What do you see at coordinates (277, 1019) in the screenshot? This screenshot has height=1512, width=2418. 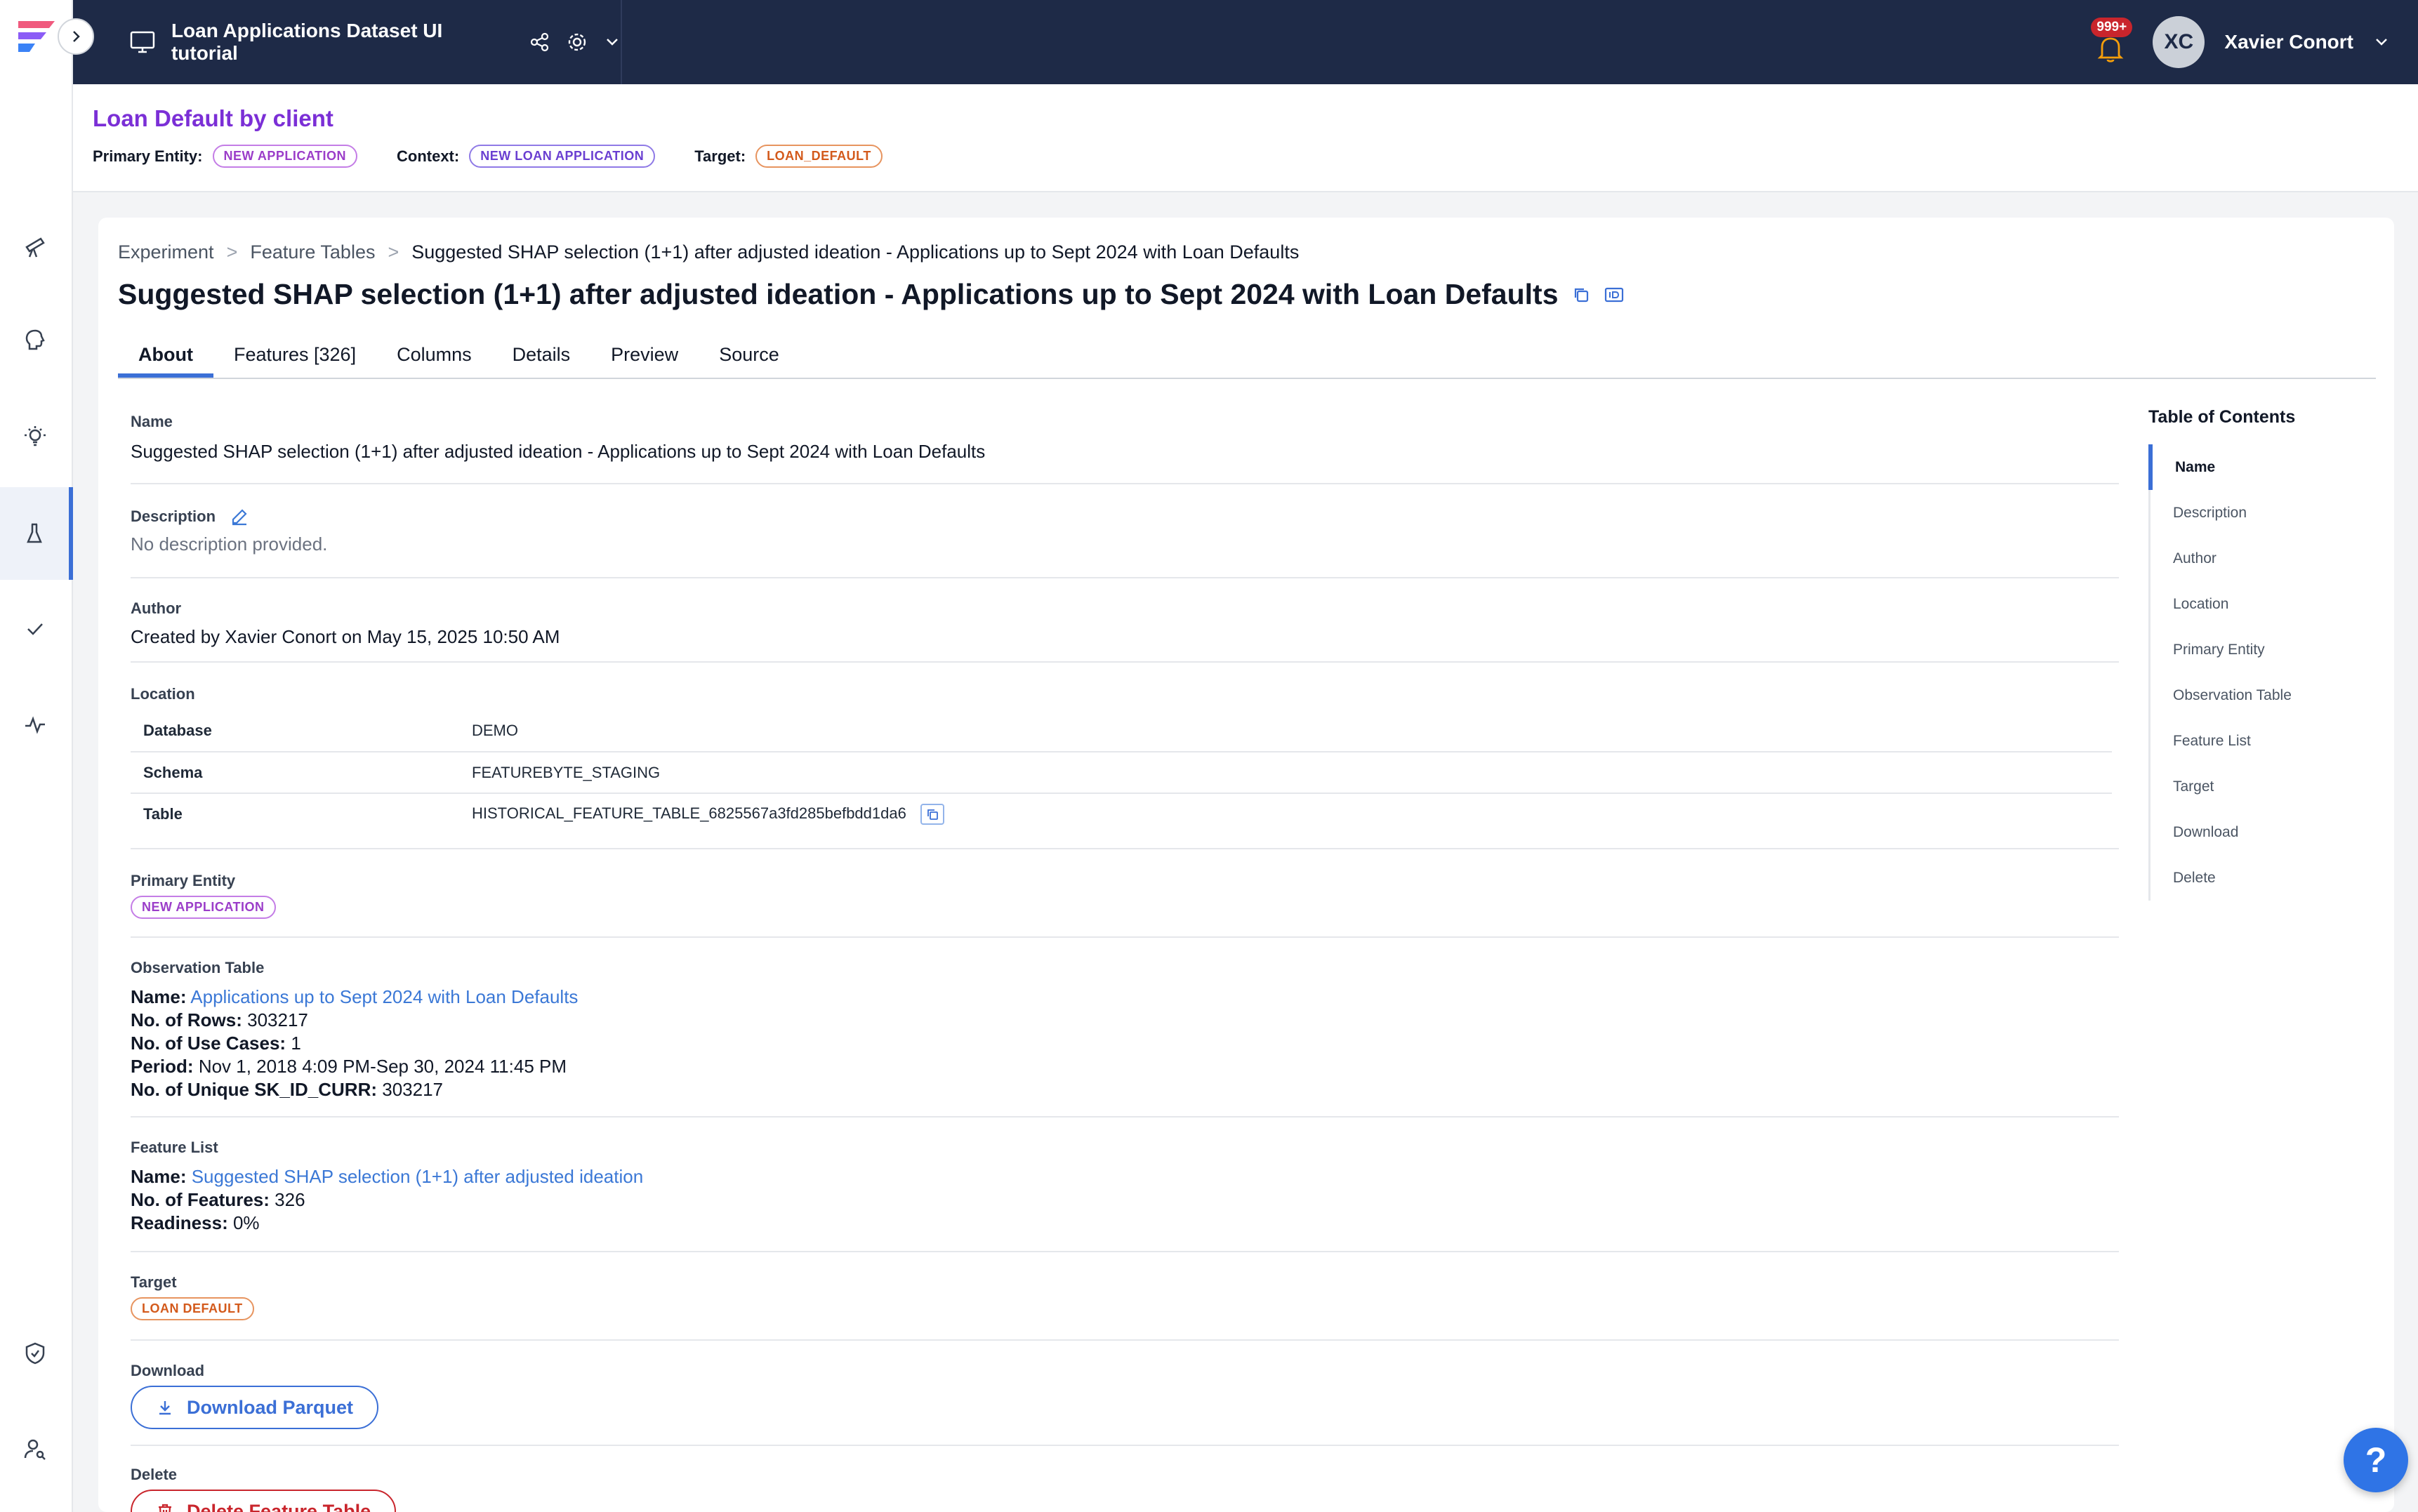 I see `obs-rows-value: 303217` at bounding box center [277, 1019].